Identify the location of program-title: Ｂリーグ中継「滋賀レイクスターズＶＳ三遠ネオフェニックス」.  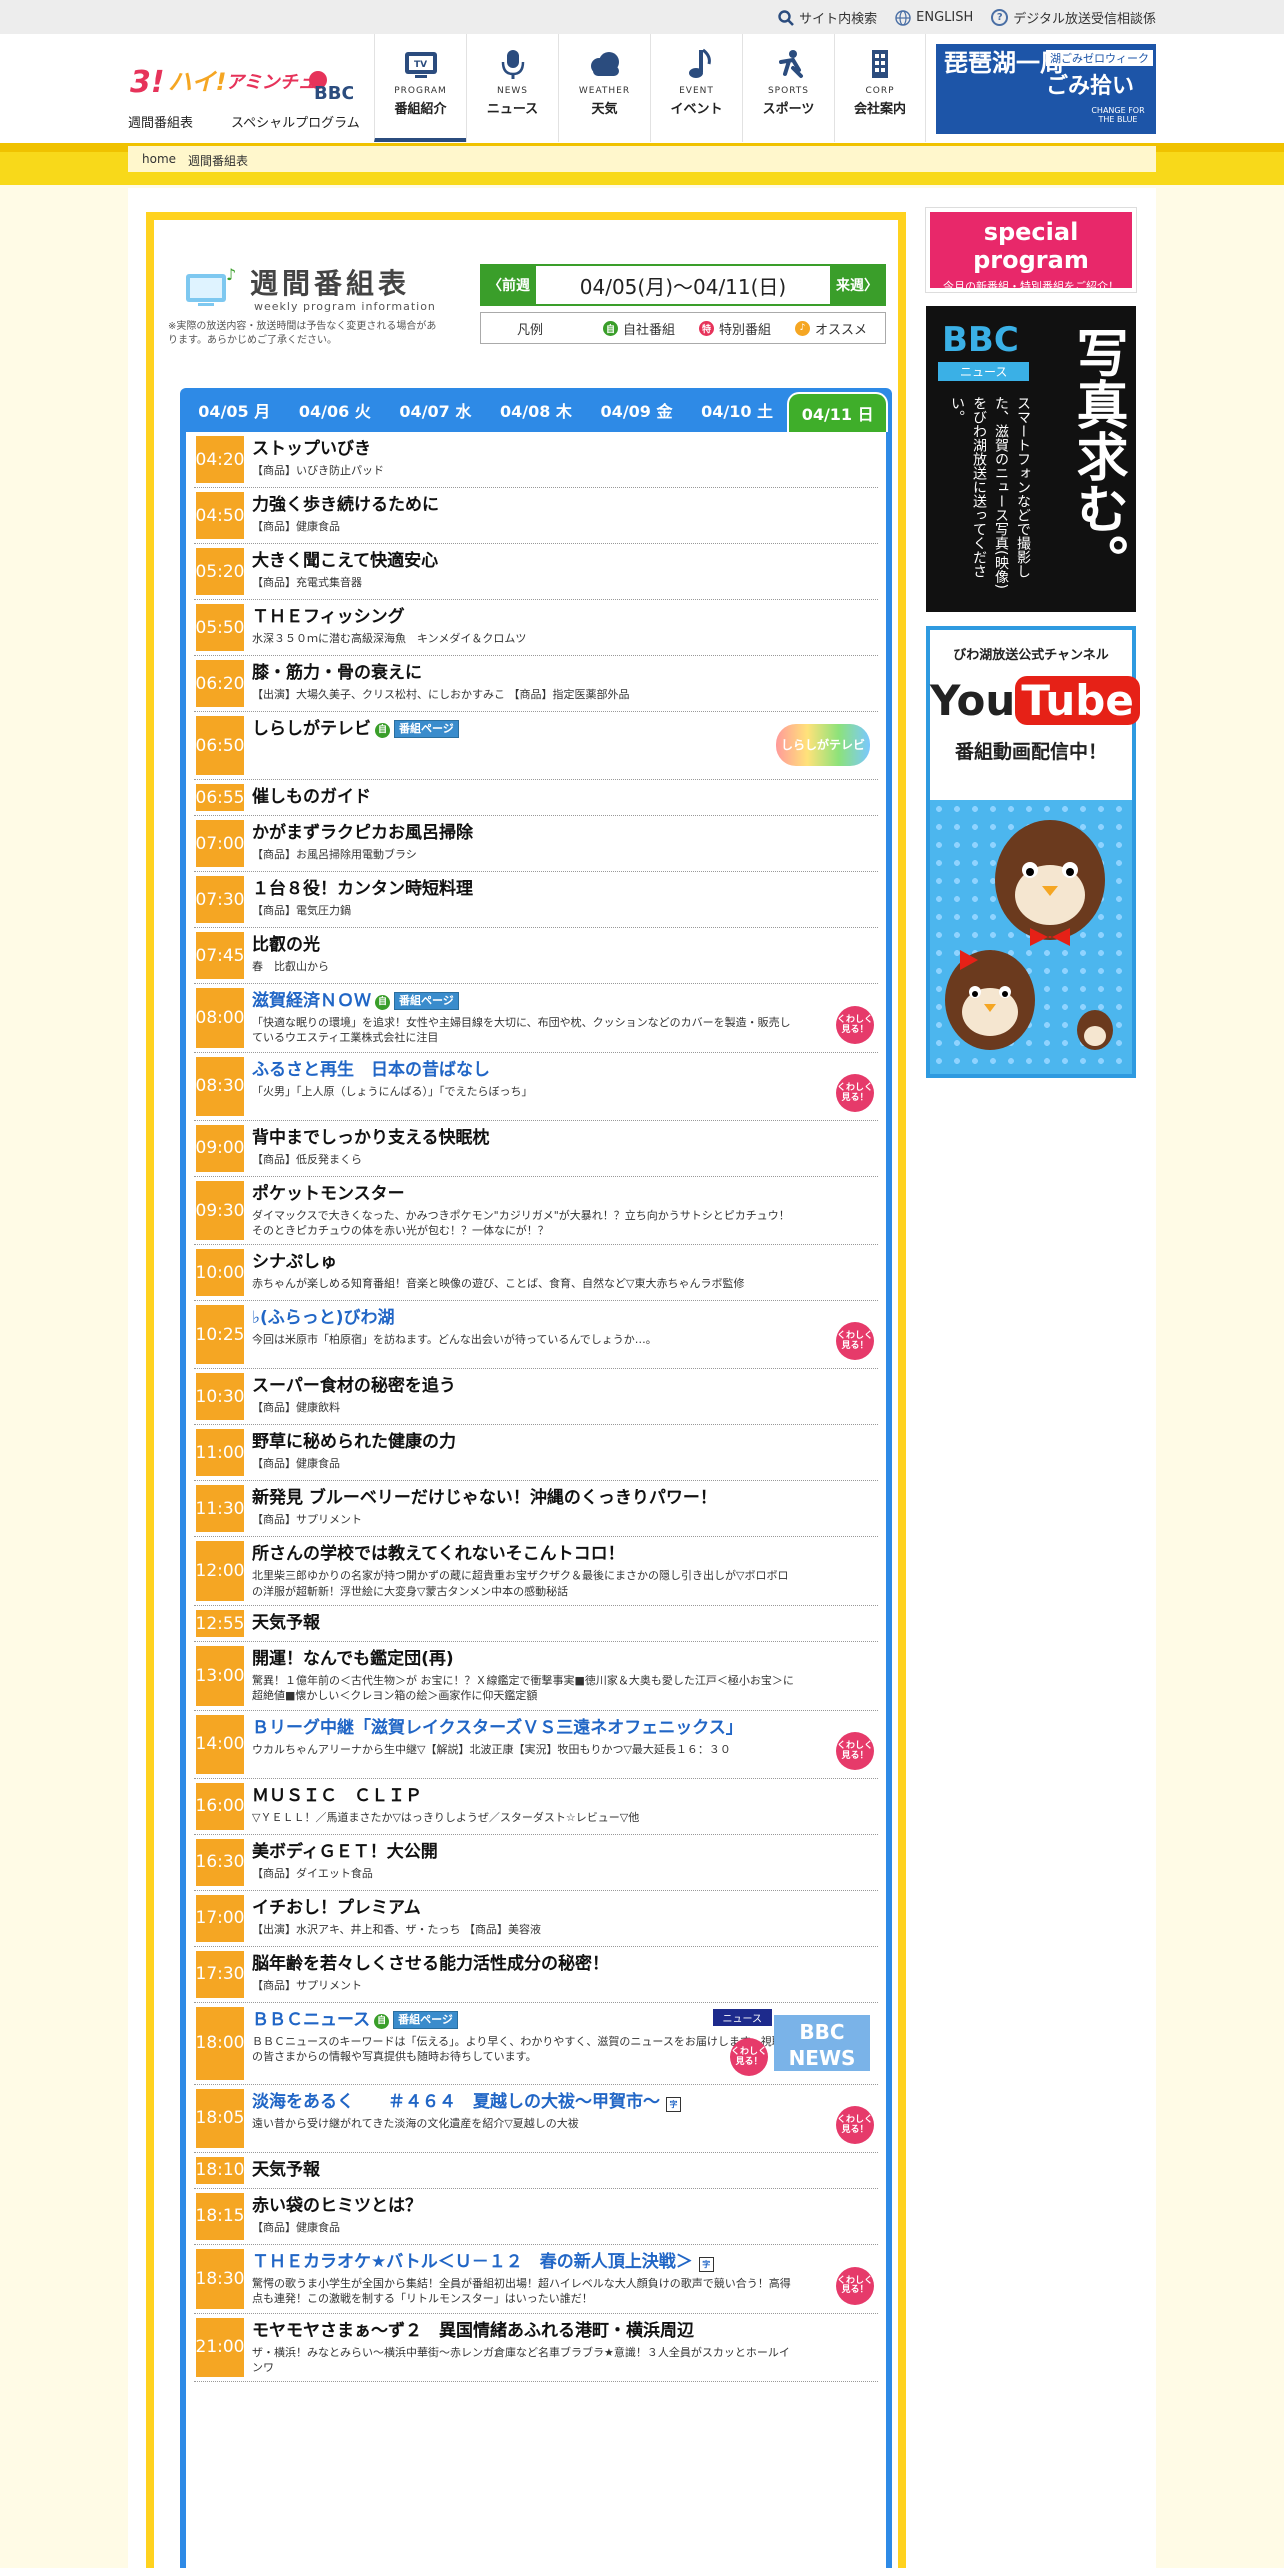
(525, 1728).